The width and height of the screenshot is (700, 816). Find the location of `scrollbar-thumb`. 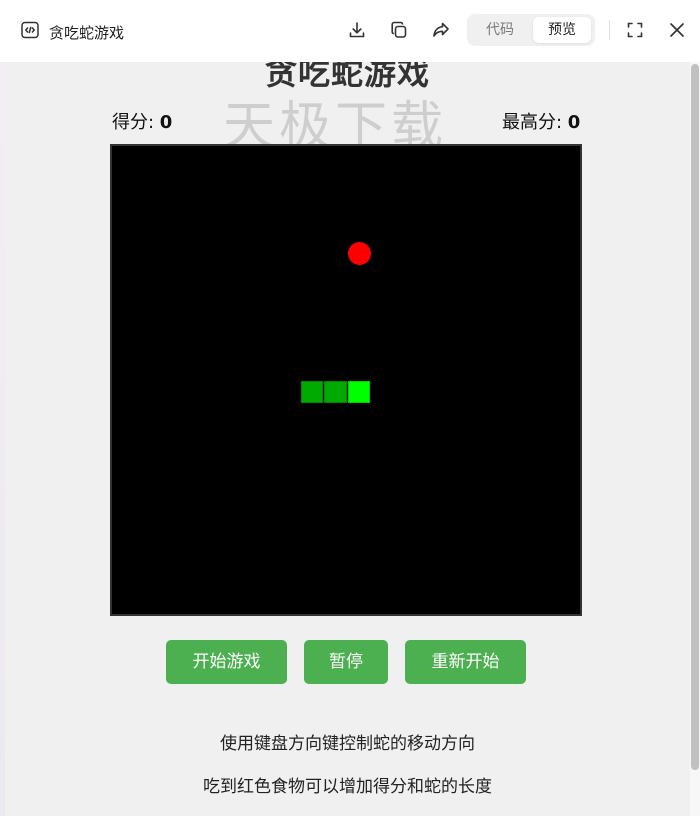

scrollbar-thumb is located at coordinates (695, 417).